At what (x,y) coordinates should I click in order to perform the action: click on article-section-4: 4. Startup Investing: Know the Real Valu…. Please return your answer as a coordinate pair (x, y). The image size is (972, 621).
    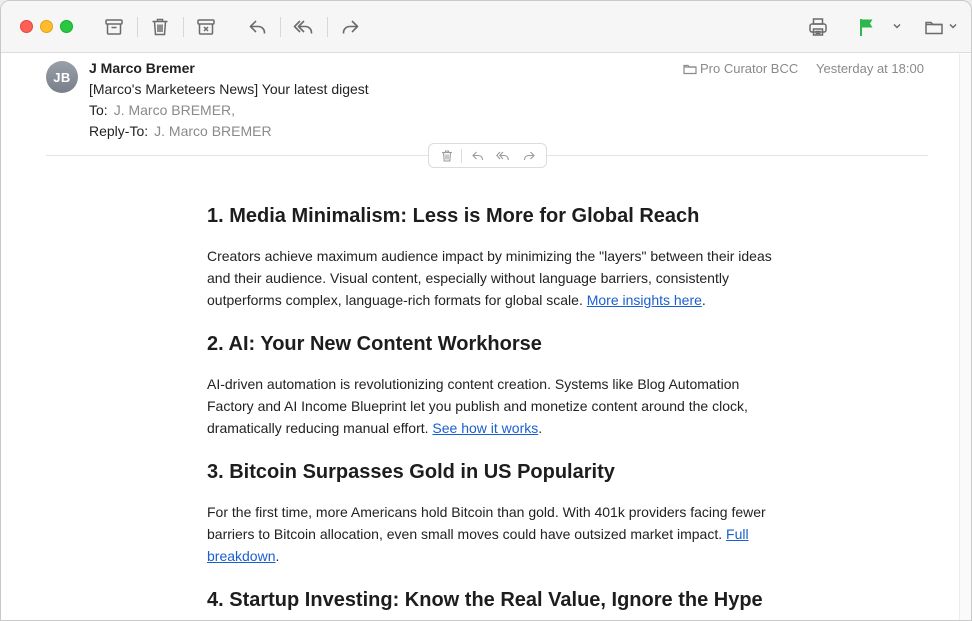
    Looking at the image, I should click on (507, 600).